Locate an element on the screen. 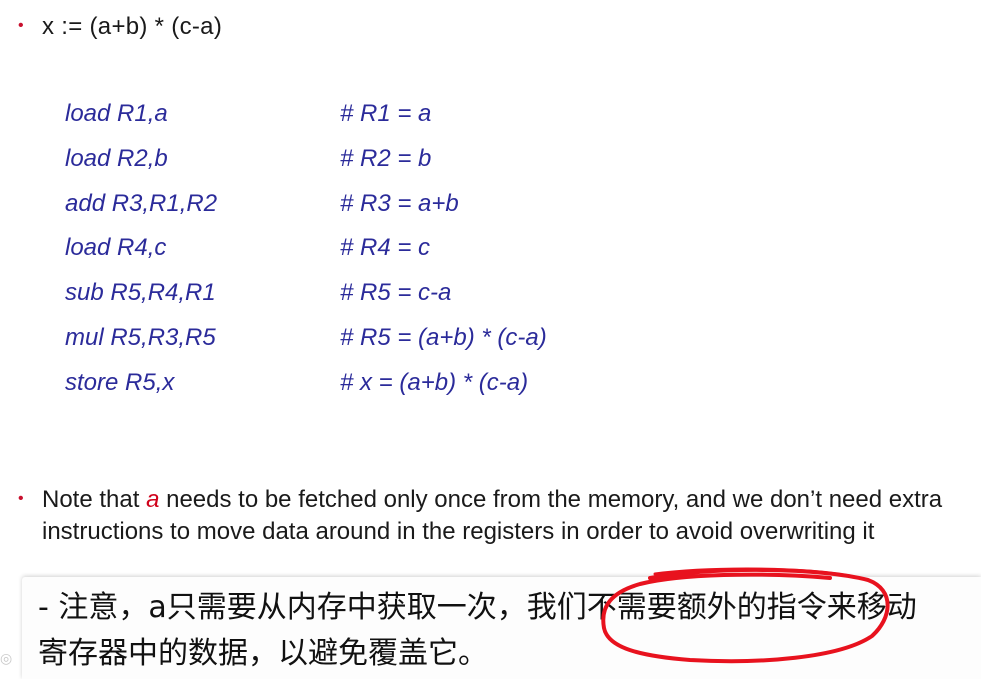 The width and height of the screenshot is (981, 679). formula-bullet: • x := (a+b) * (c-a) is located at coordinates (120, 27).